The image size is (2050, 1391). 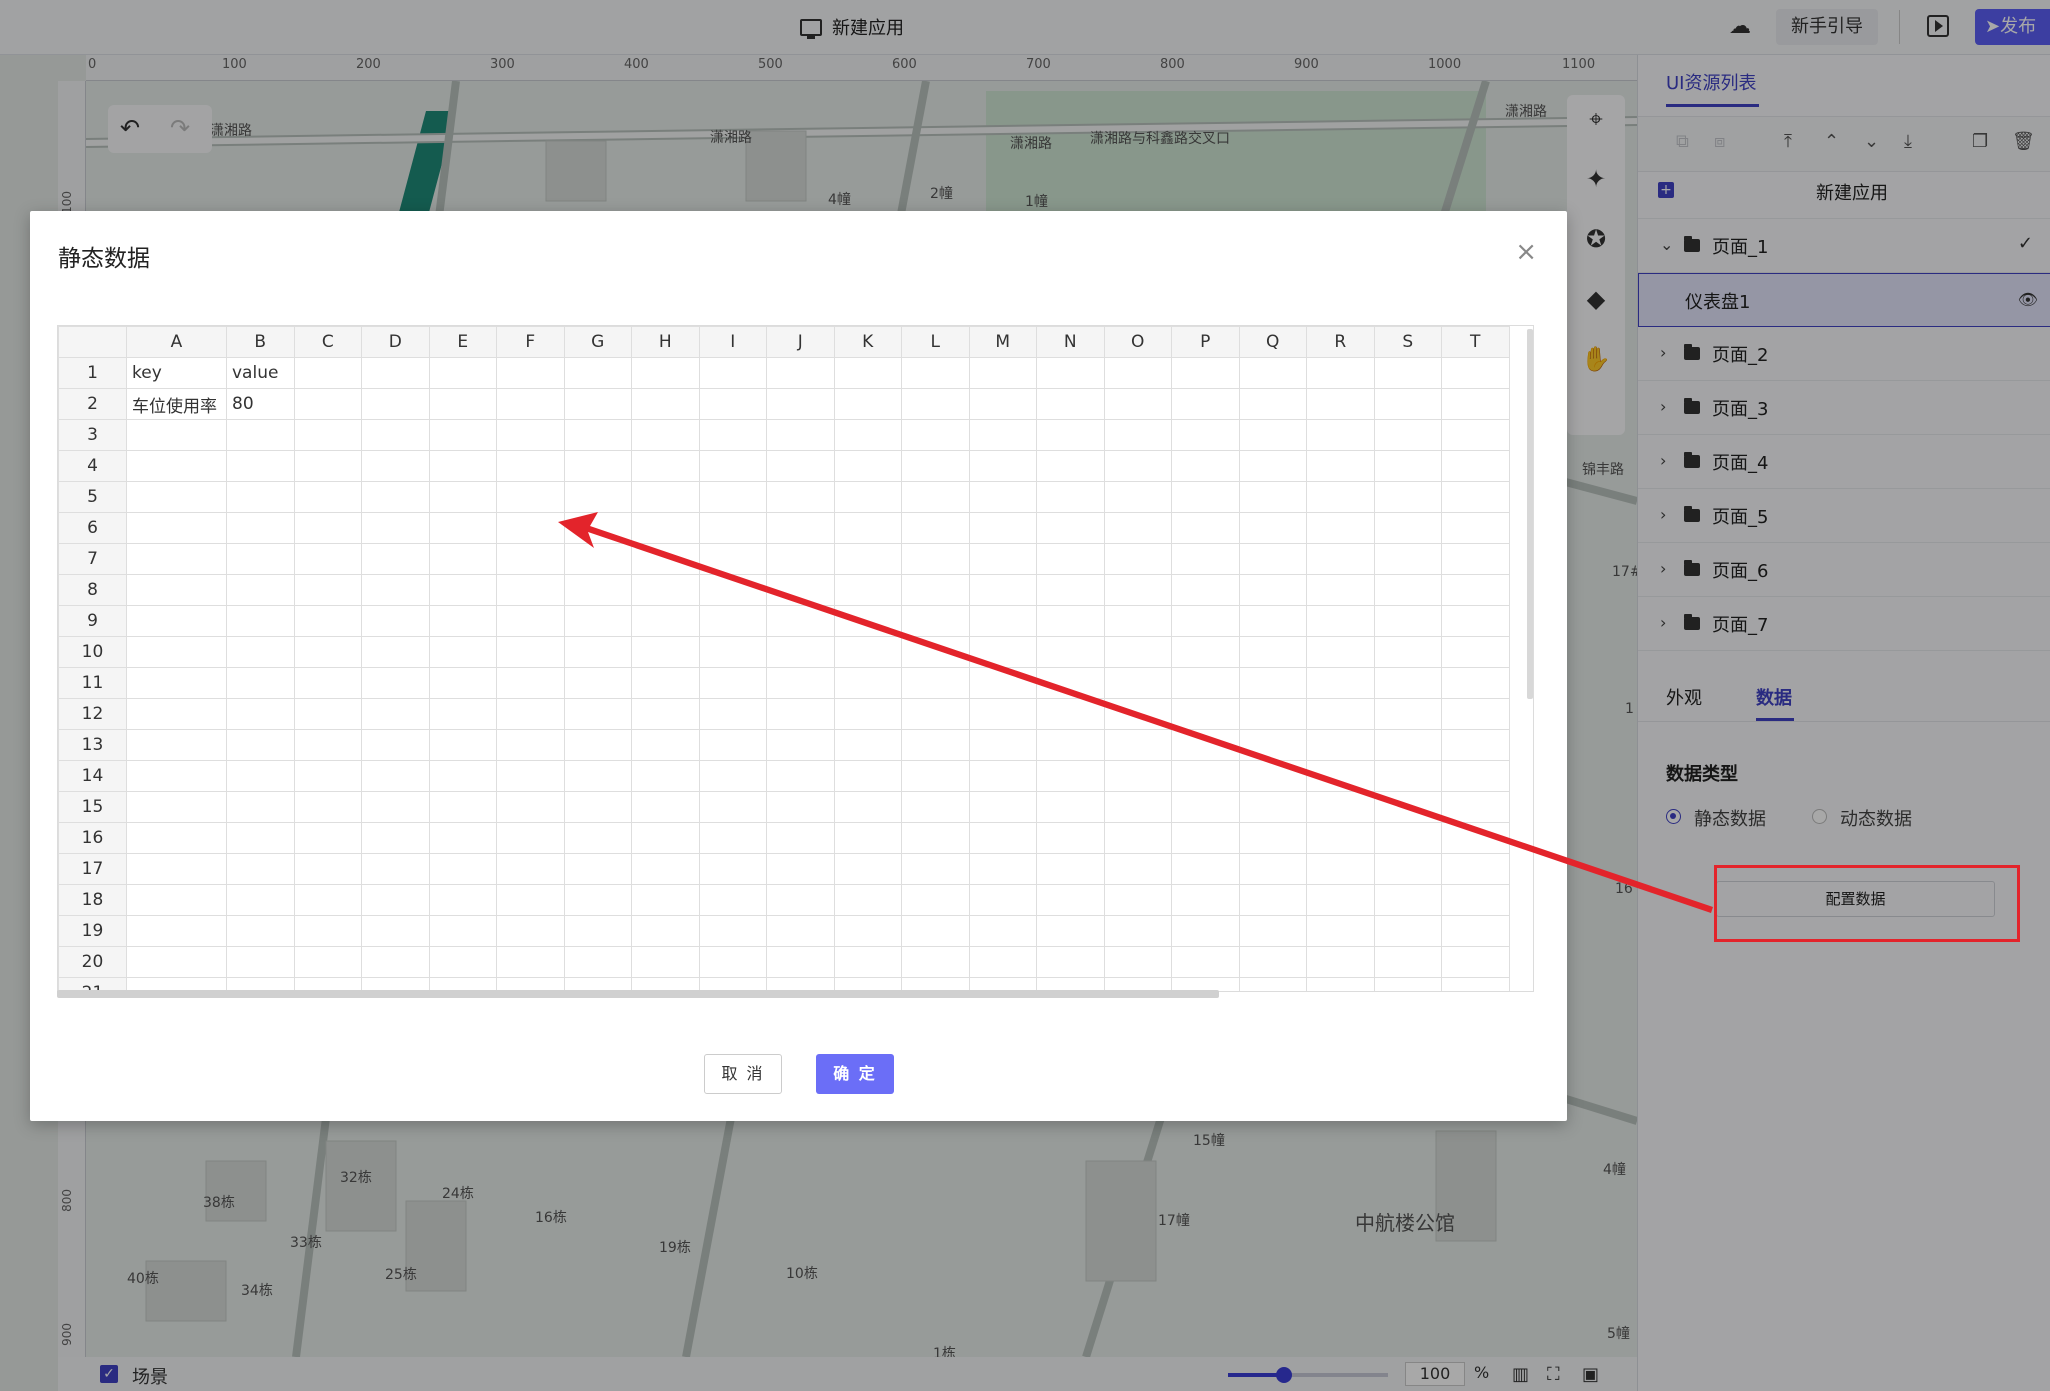 I want to click on column-header: F, so click(x=530, y=342).